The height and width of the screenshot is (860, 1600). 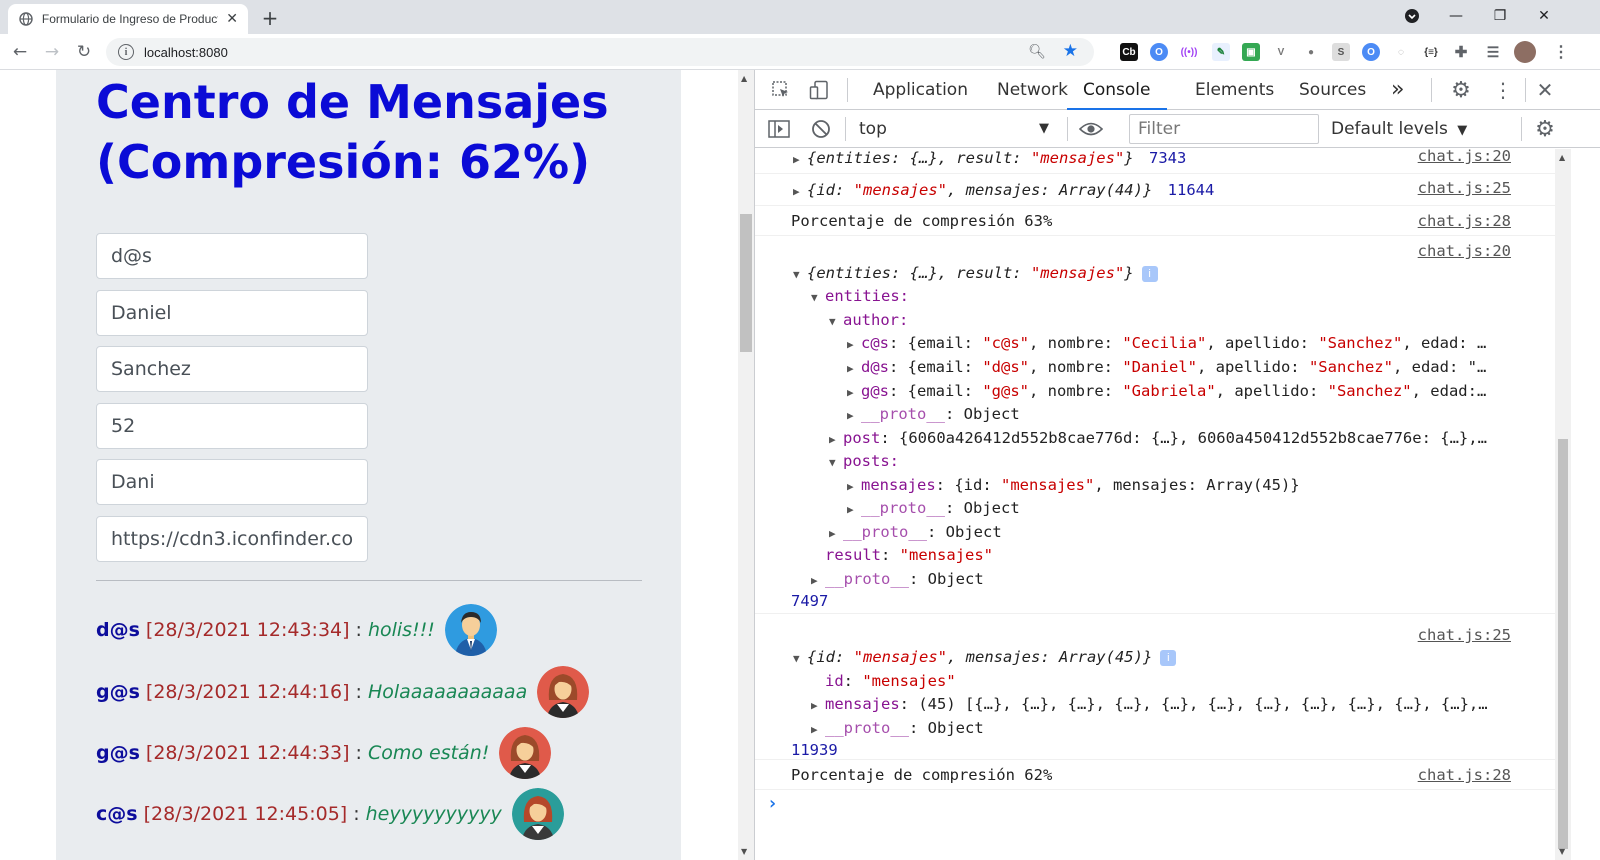 I want to click on chrome-menu-icon: ⋮, so click(x=1561, y=52).